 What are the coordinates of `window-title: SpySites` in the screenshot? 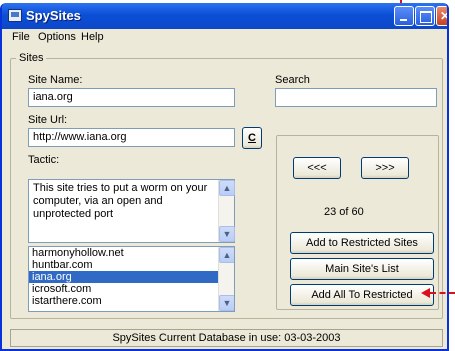 It's located at (53, 15).